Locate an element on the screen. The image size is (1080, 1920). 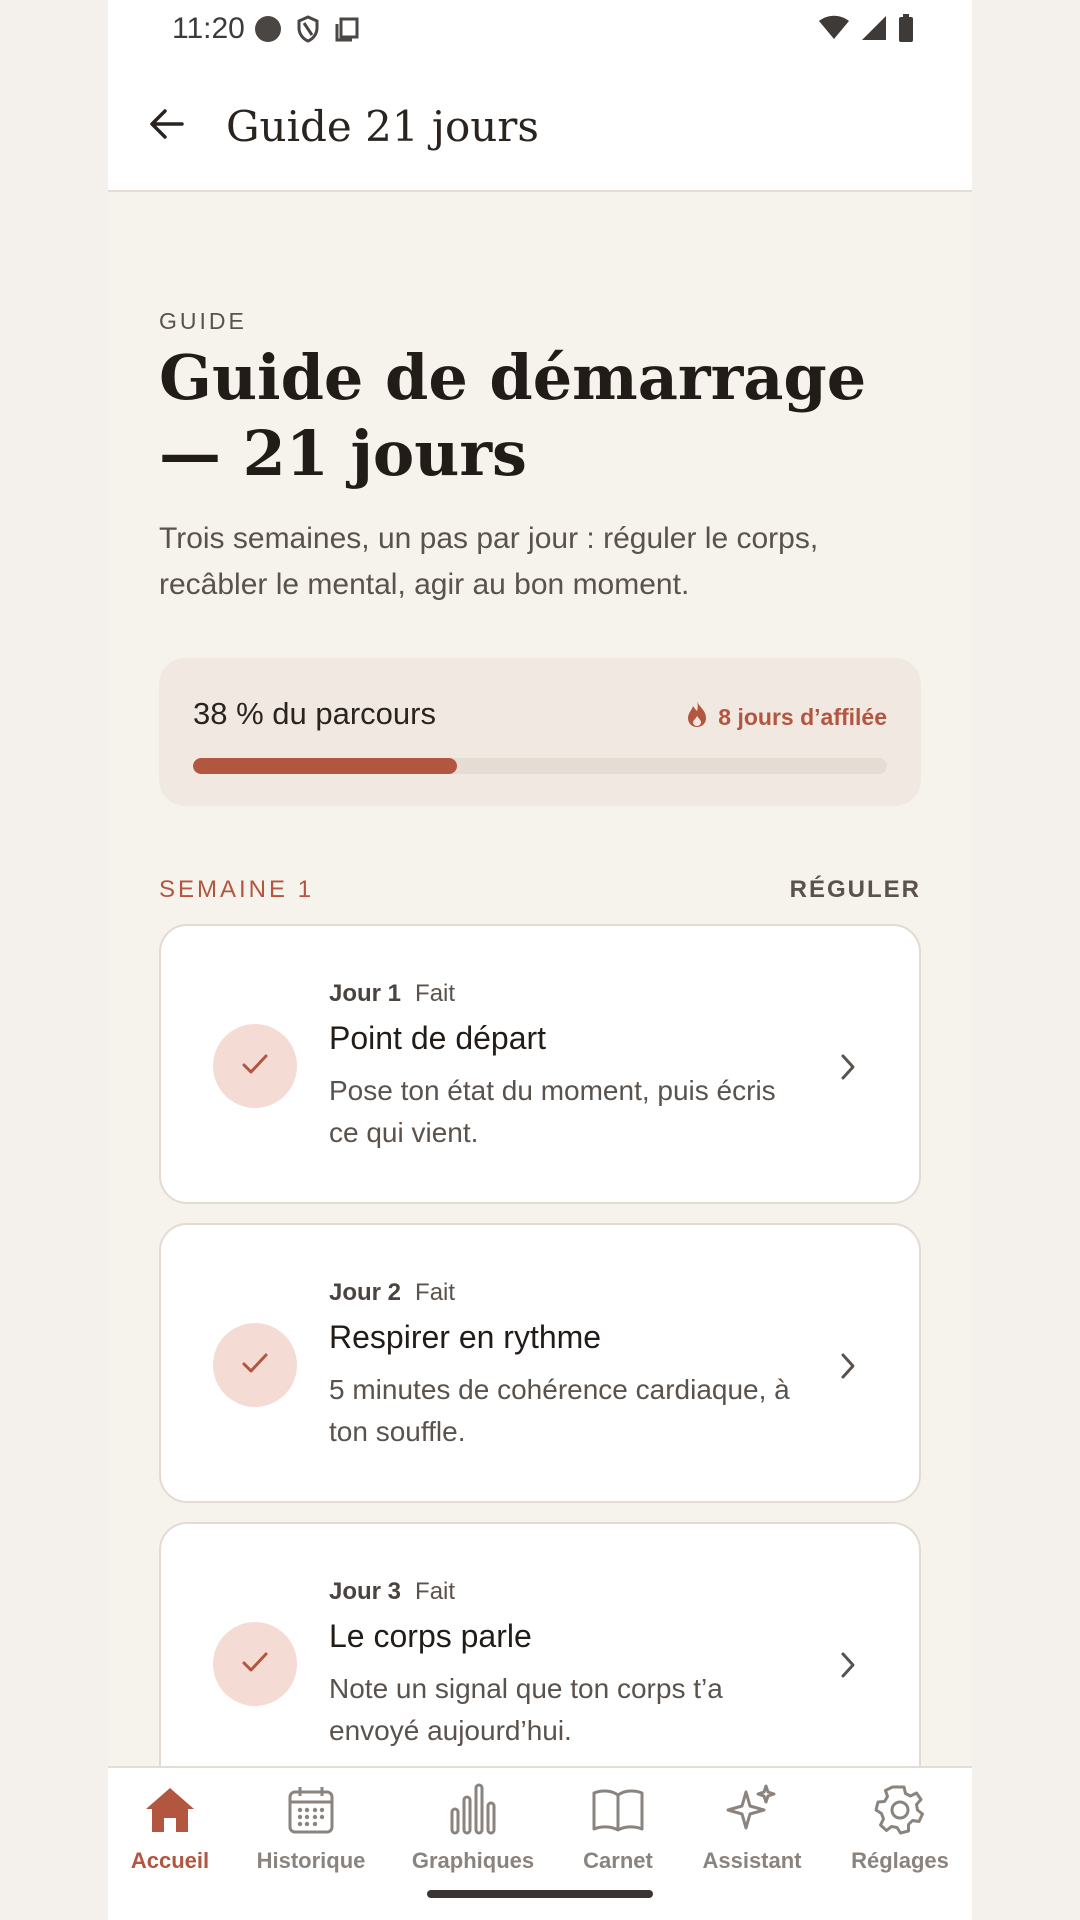
day-title: Respirer en rythme is located at coordinates (465, 1337).